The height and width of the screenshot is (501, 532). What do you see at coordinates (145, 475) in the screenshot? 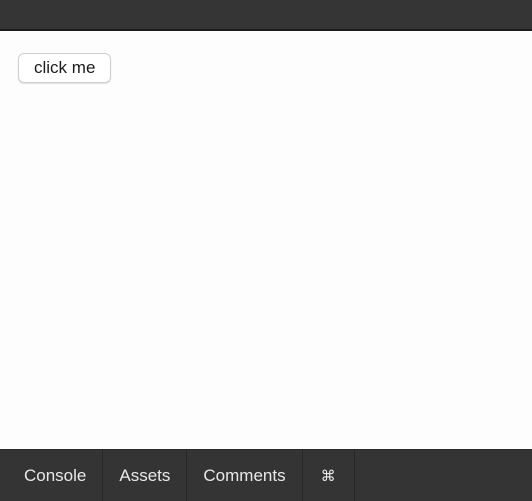
I see `tab-assets: Assets` at bounding box center [145, 475].